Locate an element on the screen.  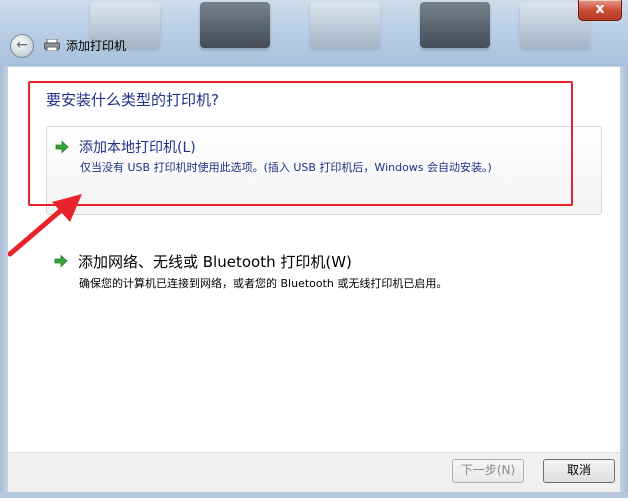
close-icon: x is located at coordinates (600, 9).